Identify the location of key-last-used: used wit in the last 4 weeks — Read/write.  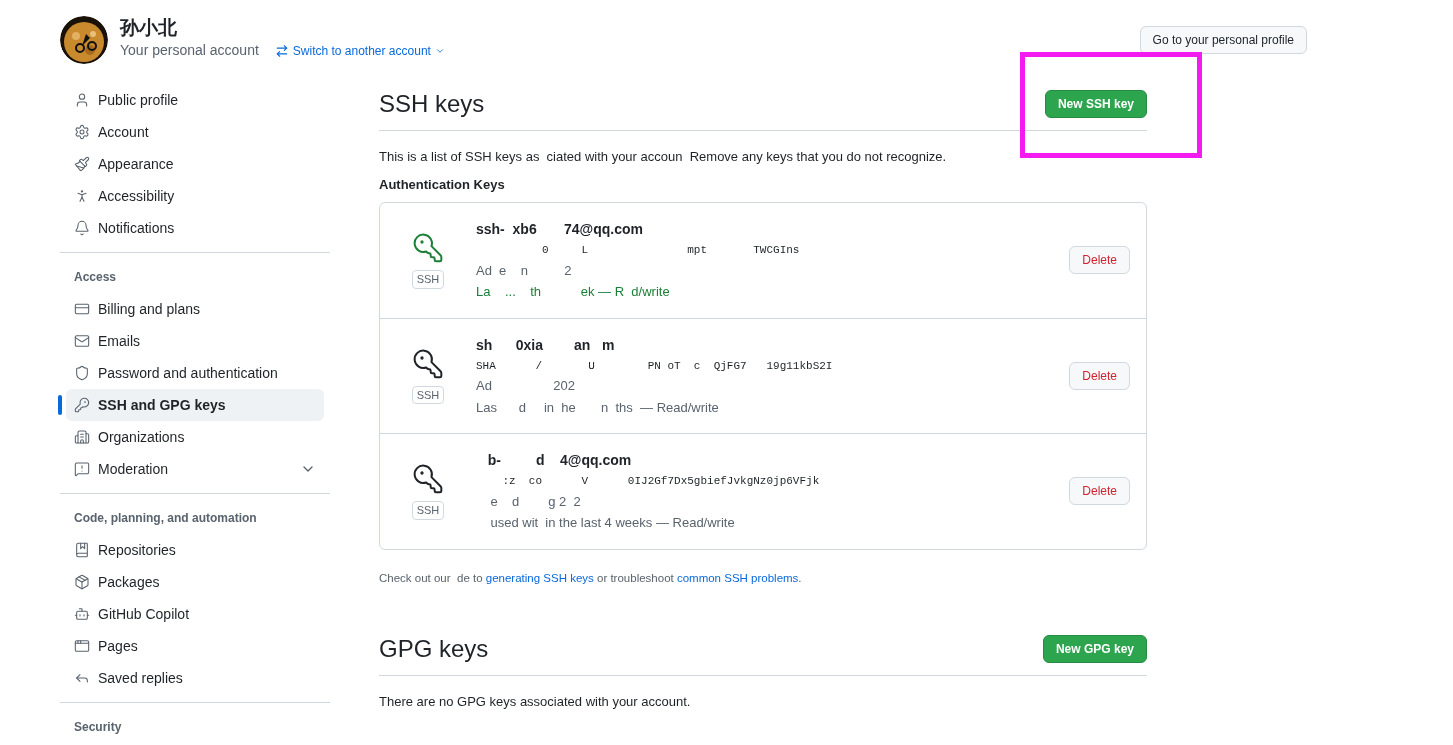
(612, 523).